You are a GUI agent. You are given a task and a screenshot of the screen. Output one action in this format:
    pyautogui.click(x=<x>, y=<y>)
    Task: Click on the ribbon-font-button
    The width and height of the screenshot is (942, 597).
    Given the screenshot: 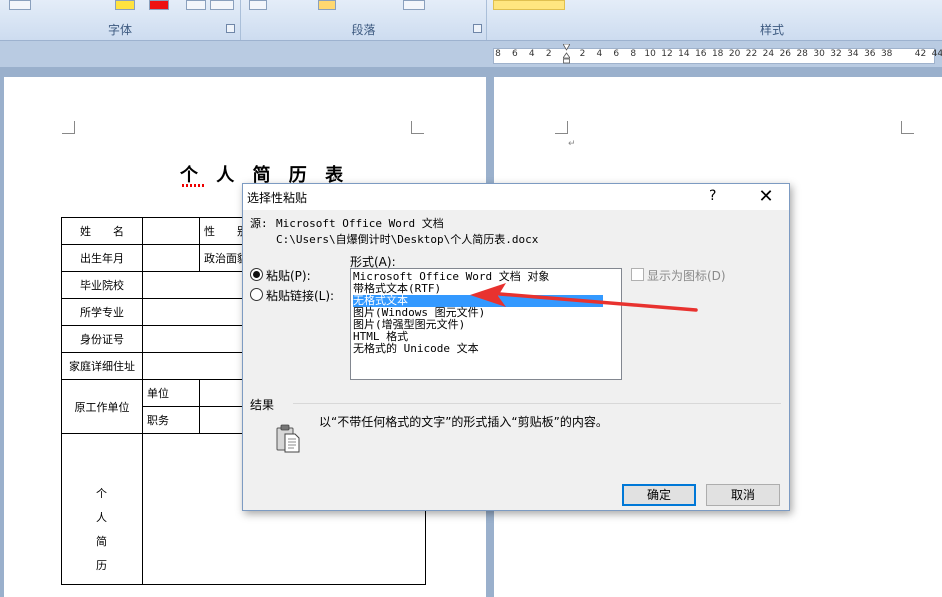 What is the action you would take?
    pyautogui.click(x=20, y=5)
    